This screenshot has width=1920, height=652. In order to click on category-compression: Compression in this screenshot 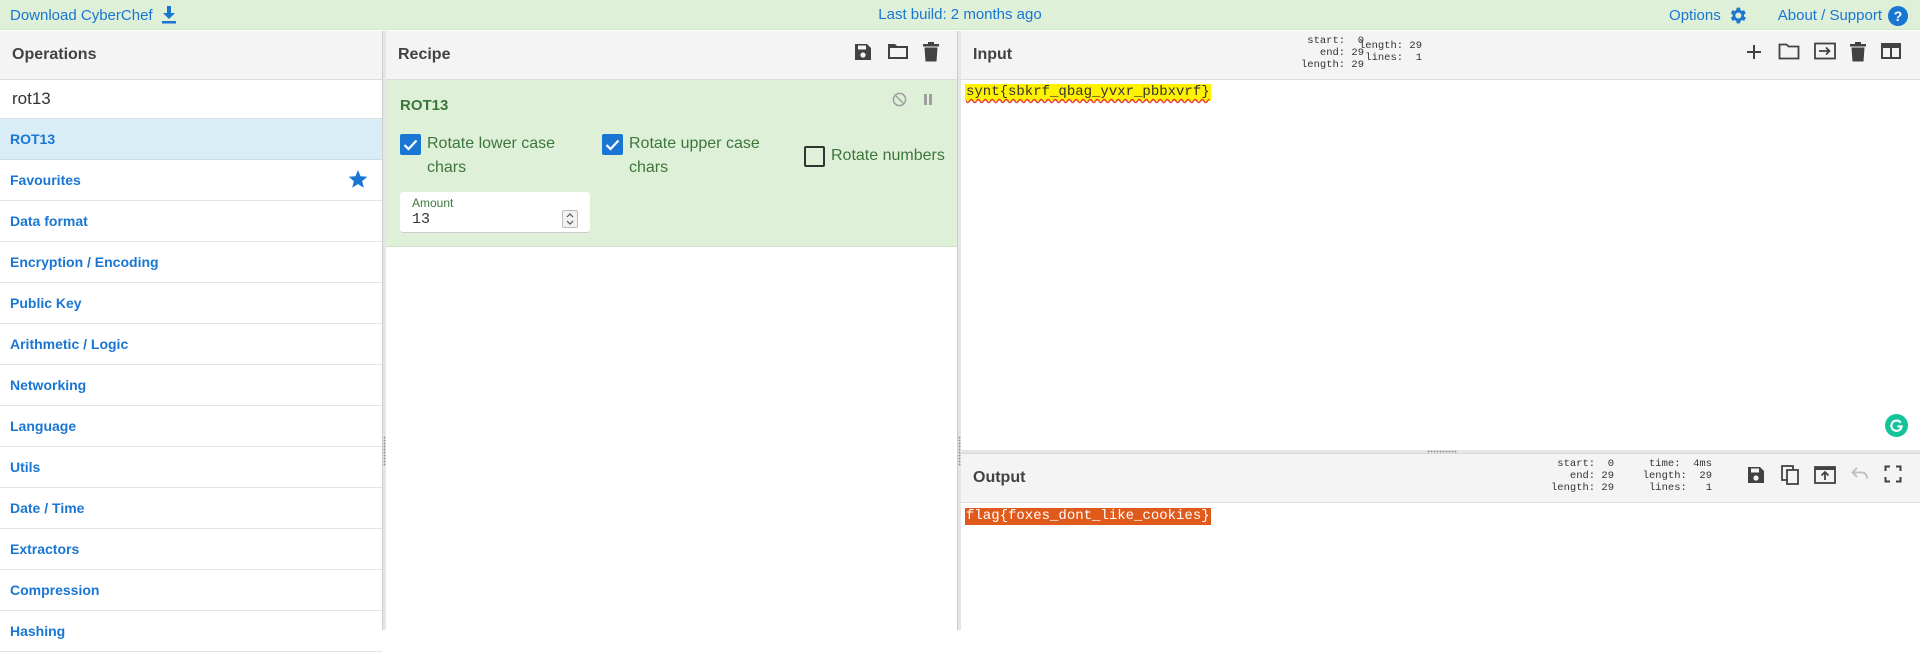, I will do `click(191, 590)`.